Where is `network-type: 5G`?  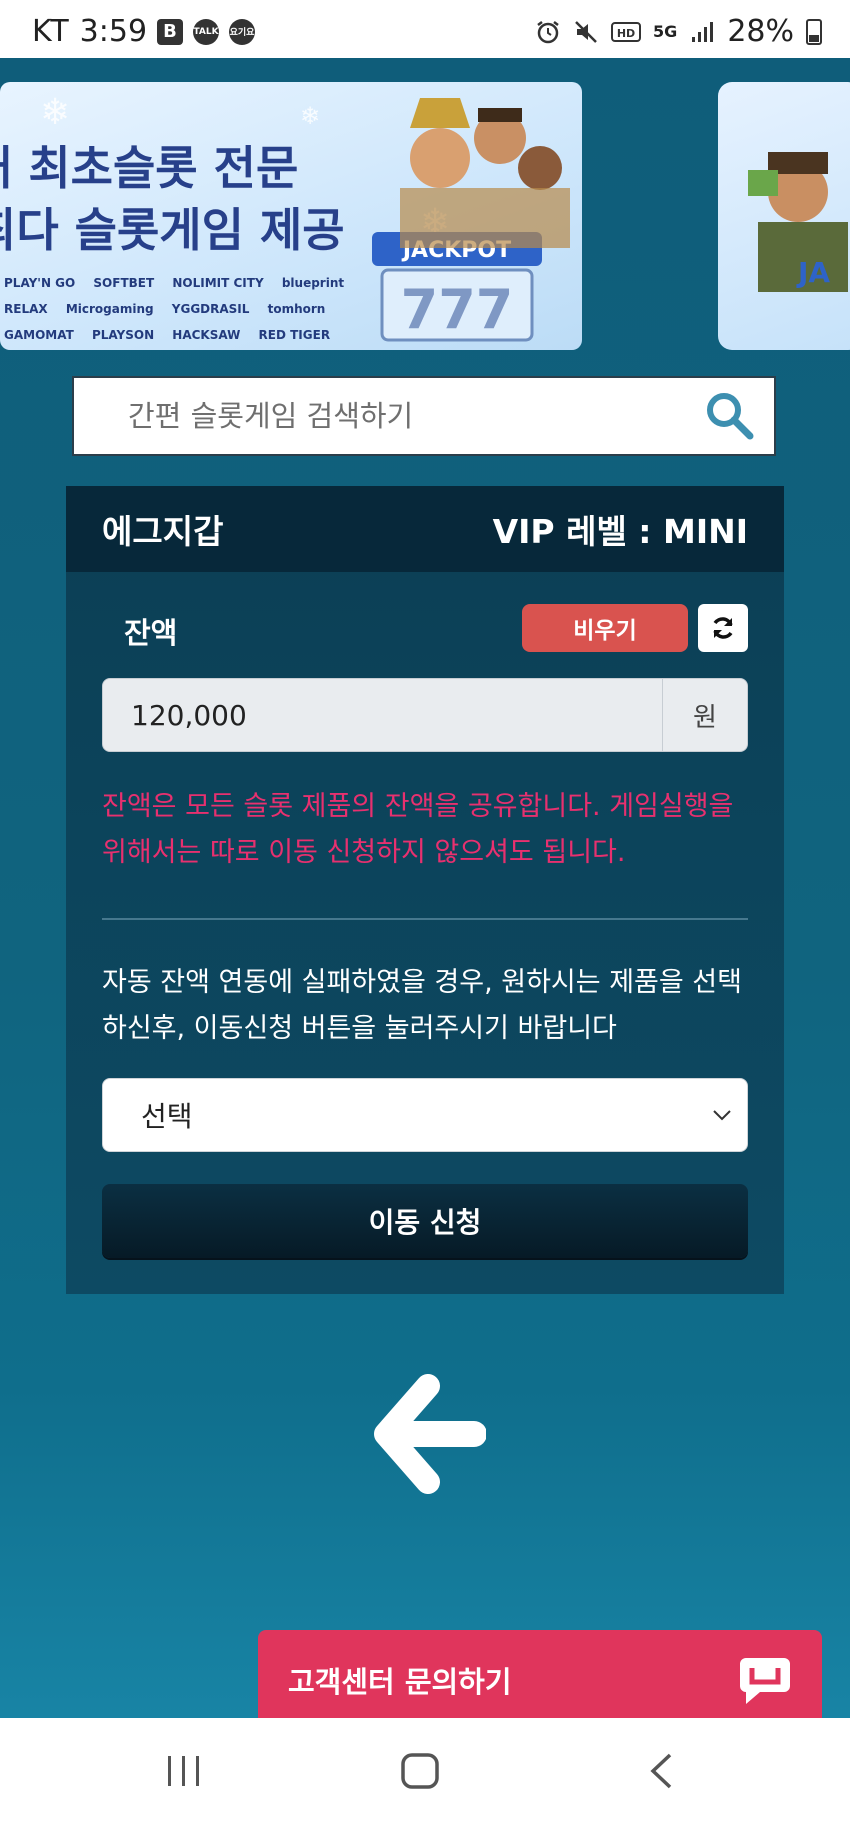 network-type: 5G is located at coordinates (665, 31).